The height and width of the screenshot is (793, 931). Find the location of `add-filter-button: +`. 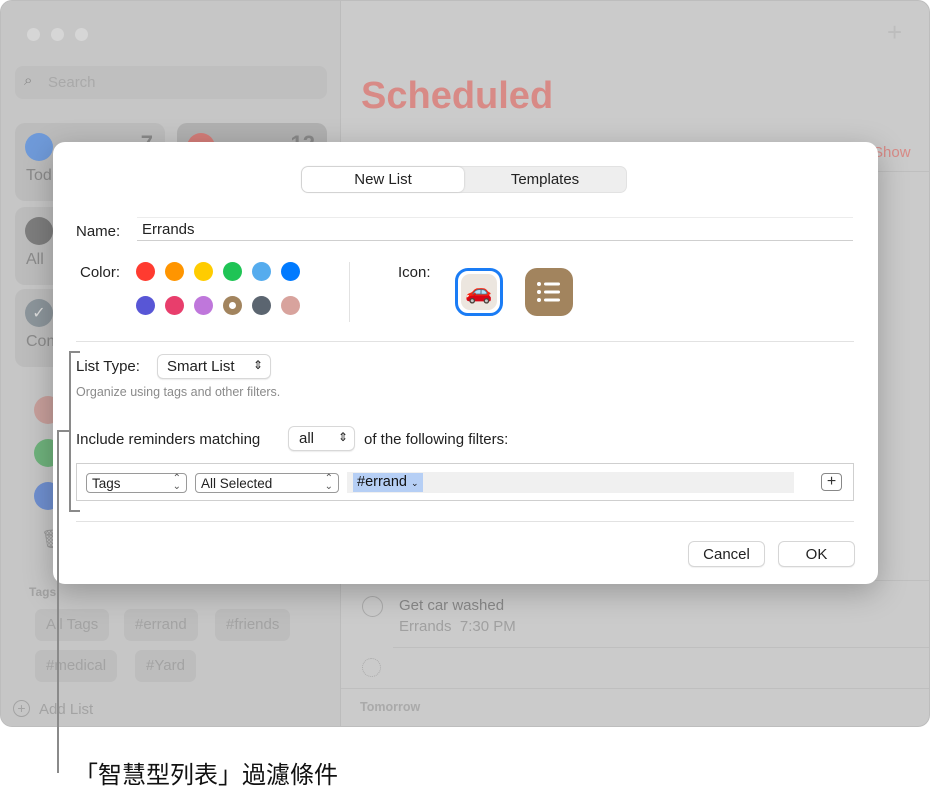

add-filter-button: + is located at coordinates (831, 482).